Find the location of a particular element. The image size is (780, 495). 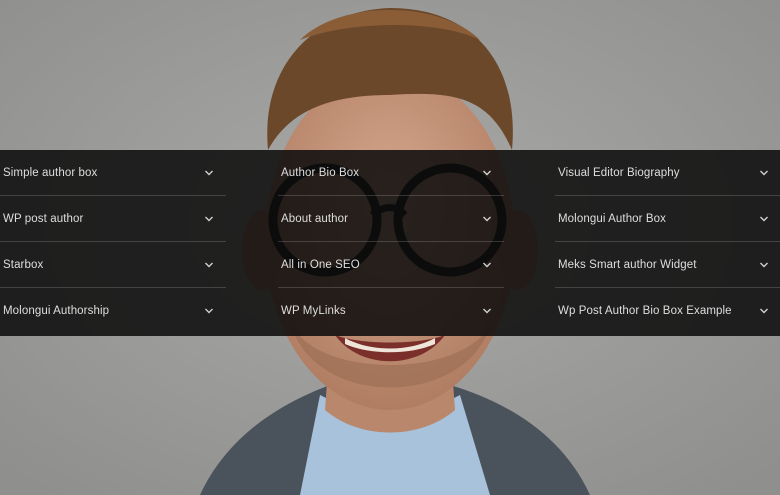

accordion-item-label: Simple author box is located at coordinates (50, 172).